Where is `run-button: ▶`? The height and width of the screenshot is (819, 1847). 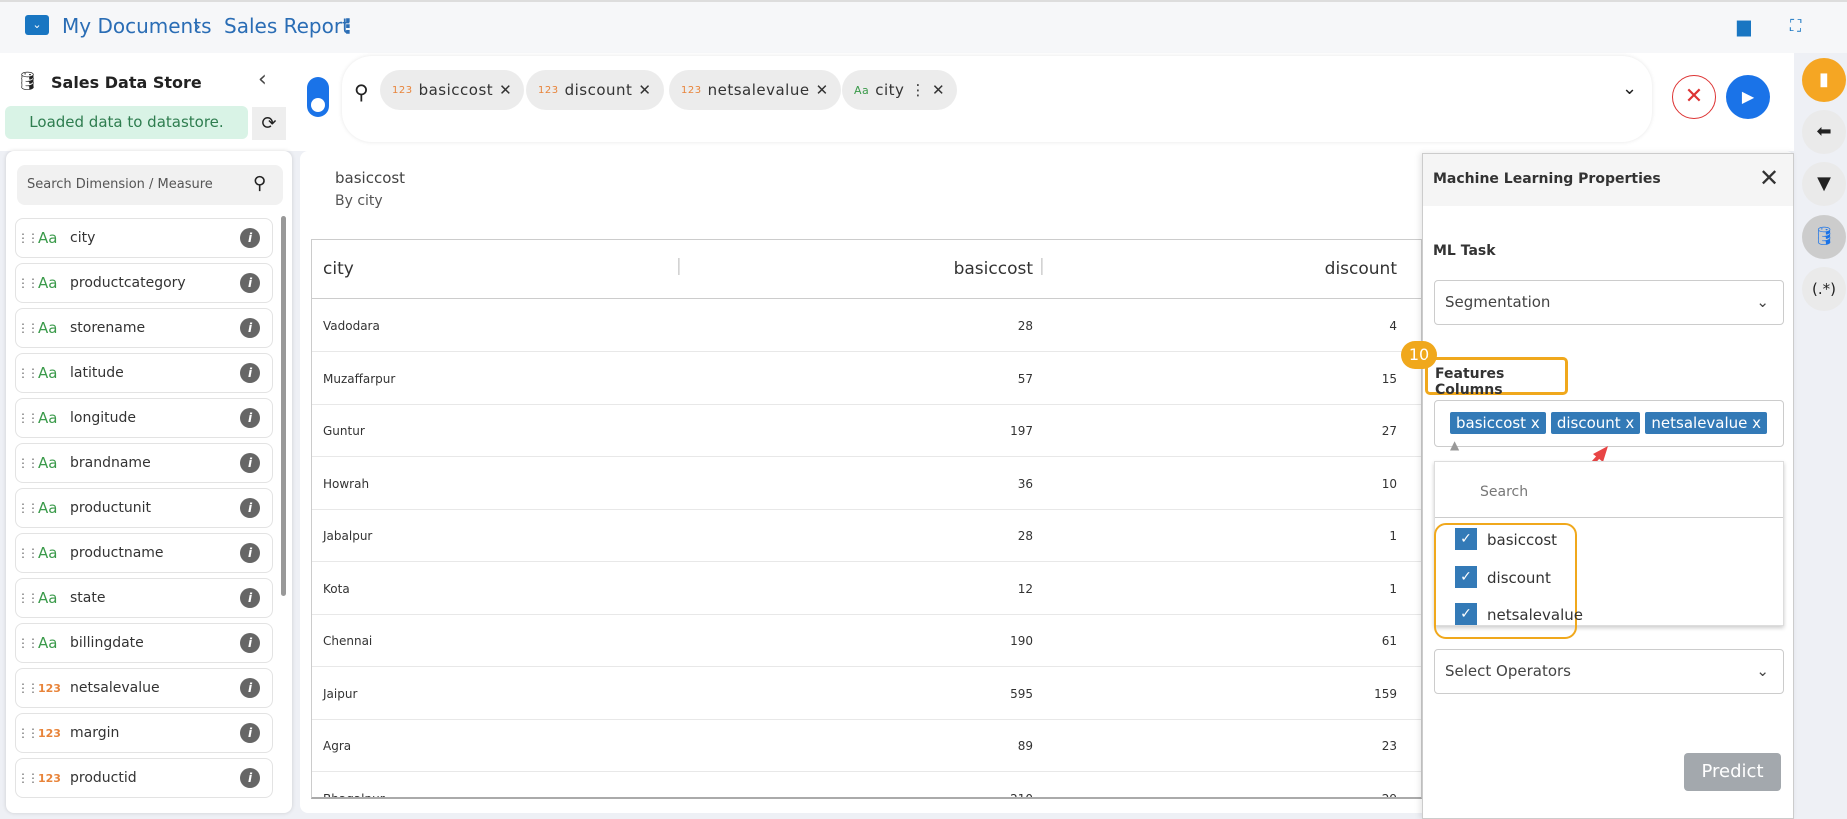
run-button: ▶ is located at coordinates (1748, 97).